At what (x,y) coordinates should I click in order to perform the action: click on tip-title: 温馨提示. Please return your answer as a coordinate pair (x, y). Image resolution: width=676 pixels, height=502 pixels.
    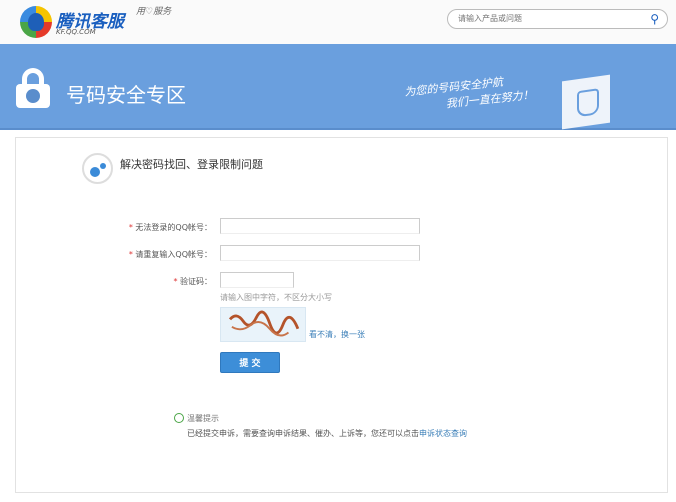
    Looking at the image, I should click on (203, 418).